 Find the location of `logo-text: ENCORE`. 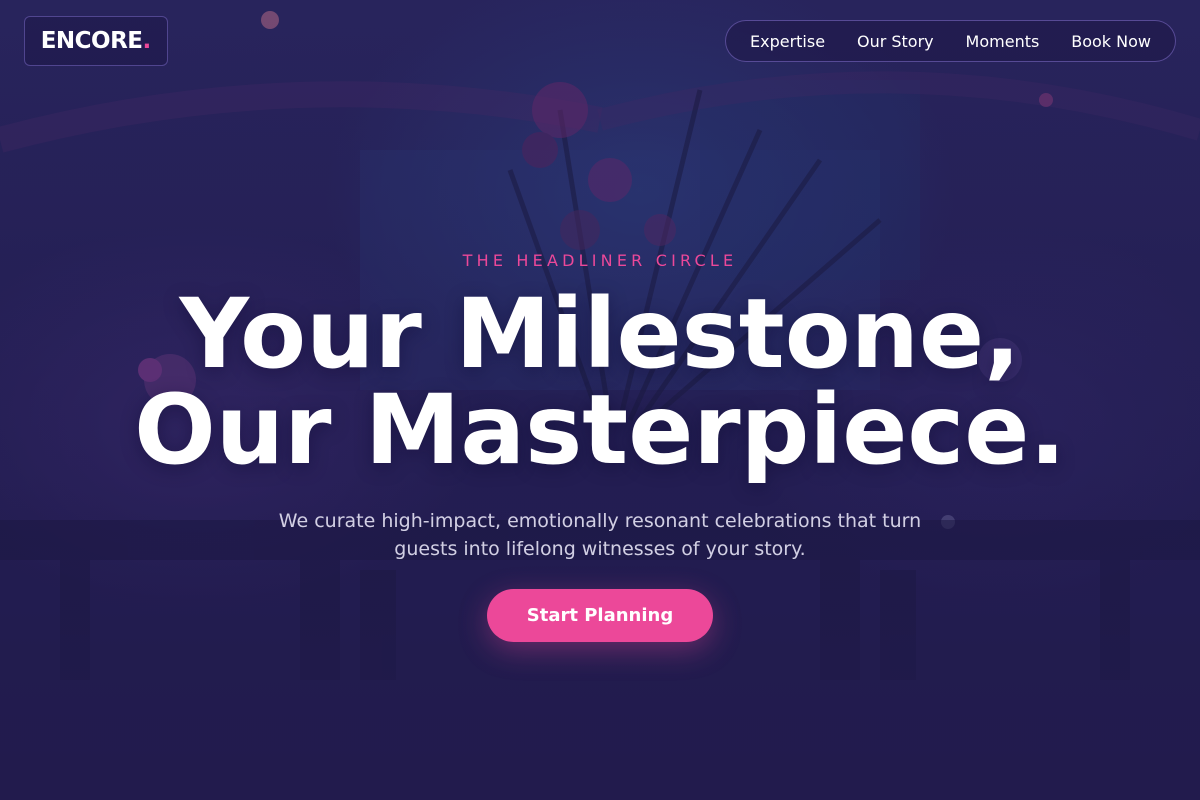

logo-text: ENCORE is located at coordinates (91, 41).